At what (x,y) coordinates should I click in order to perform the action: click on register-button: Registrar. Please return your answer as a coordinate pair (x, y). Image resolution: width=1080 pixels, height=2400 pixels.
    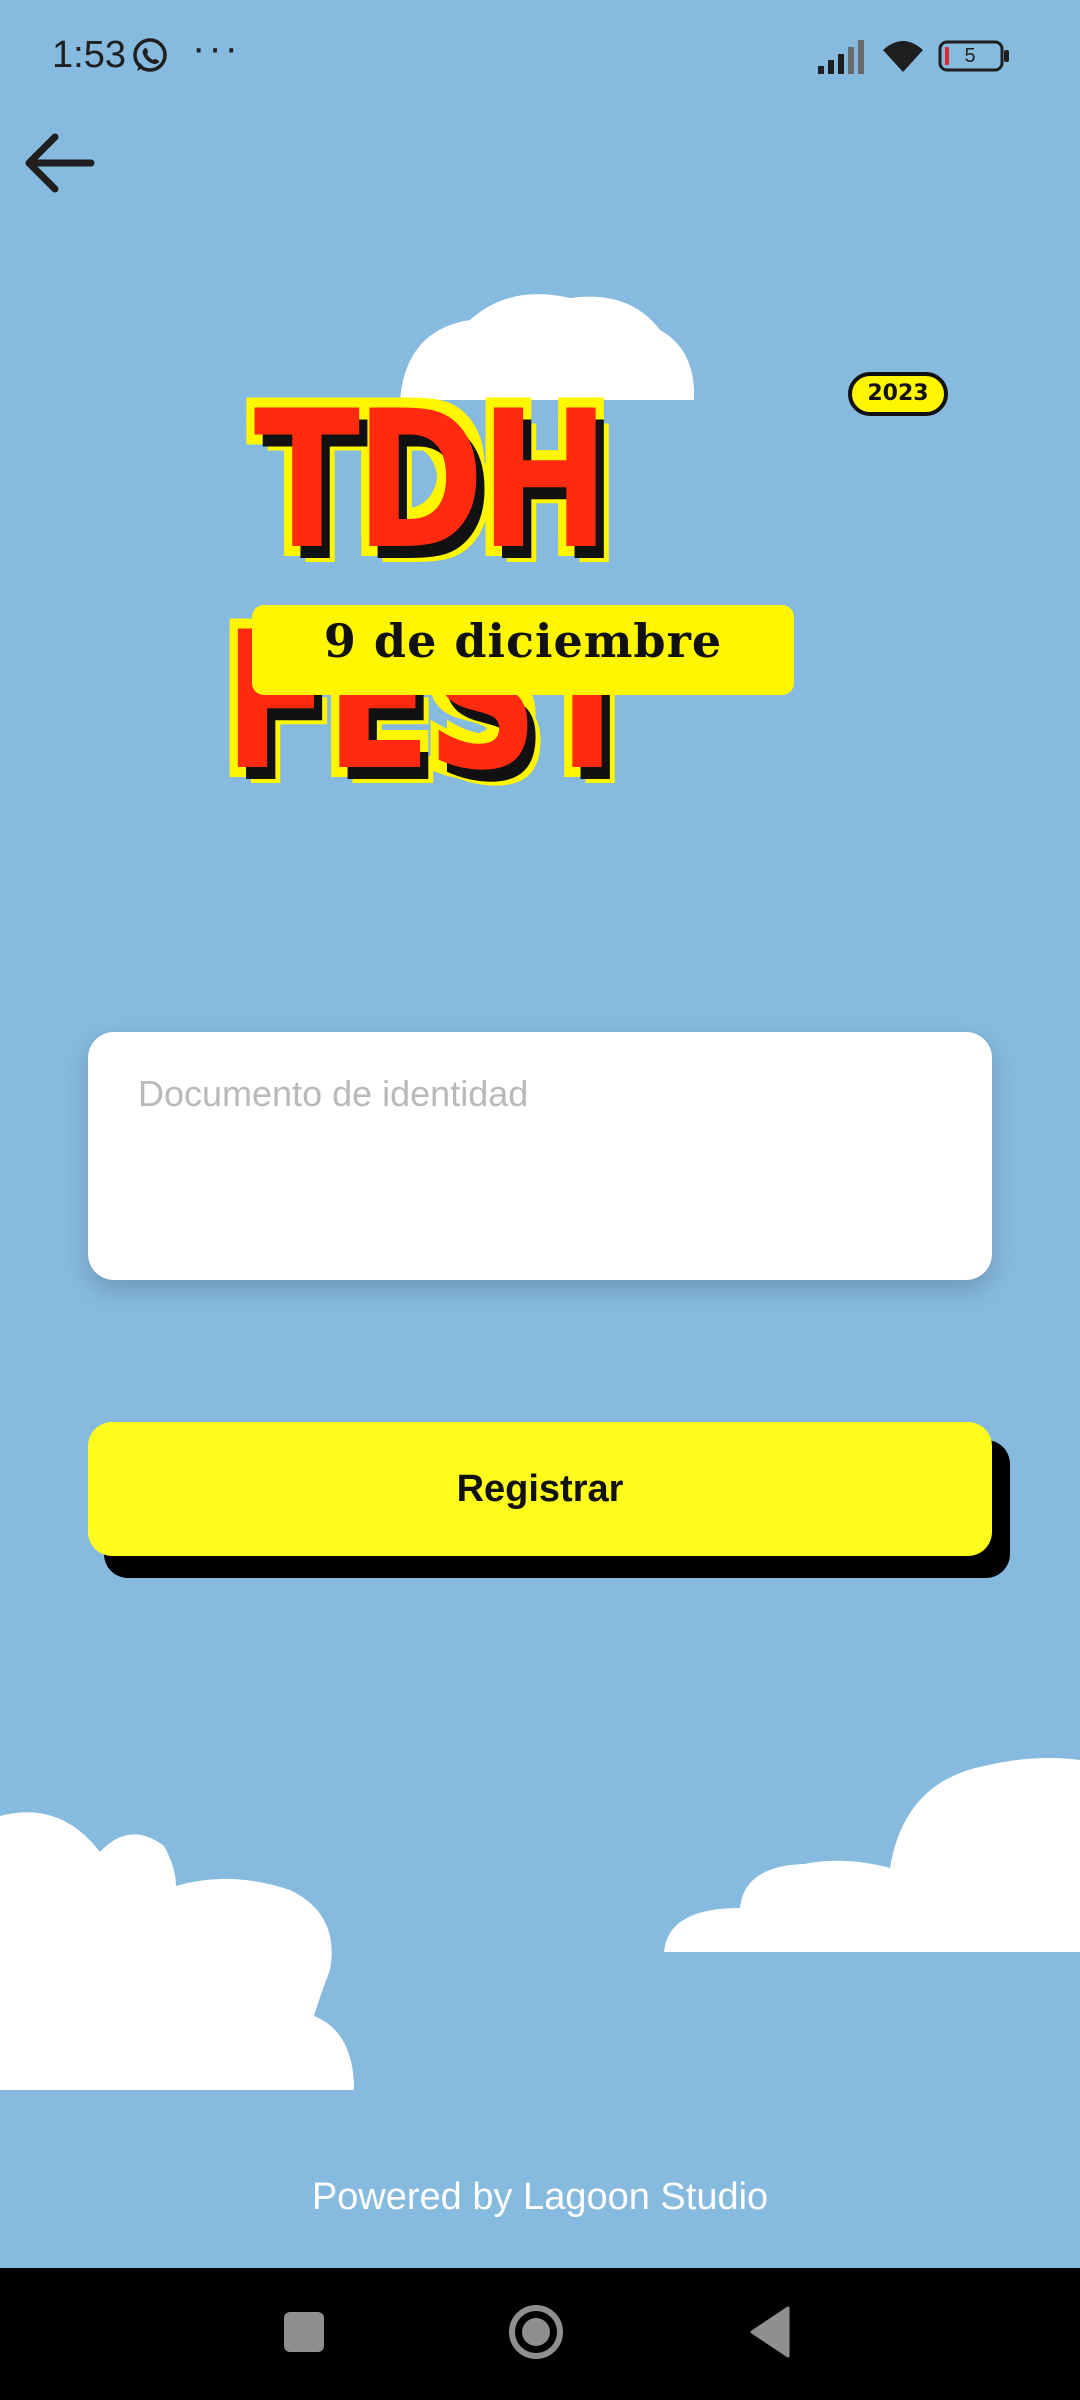
    Looking at the image, I should click on (540, 1489).